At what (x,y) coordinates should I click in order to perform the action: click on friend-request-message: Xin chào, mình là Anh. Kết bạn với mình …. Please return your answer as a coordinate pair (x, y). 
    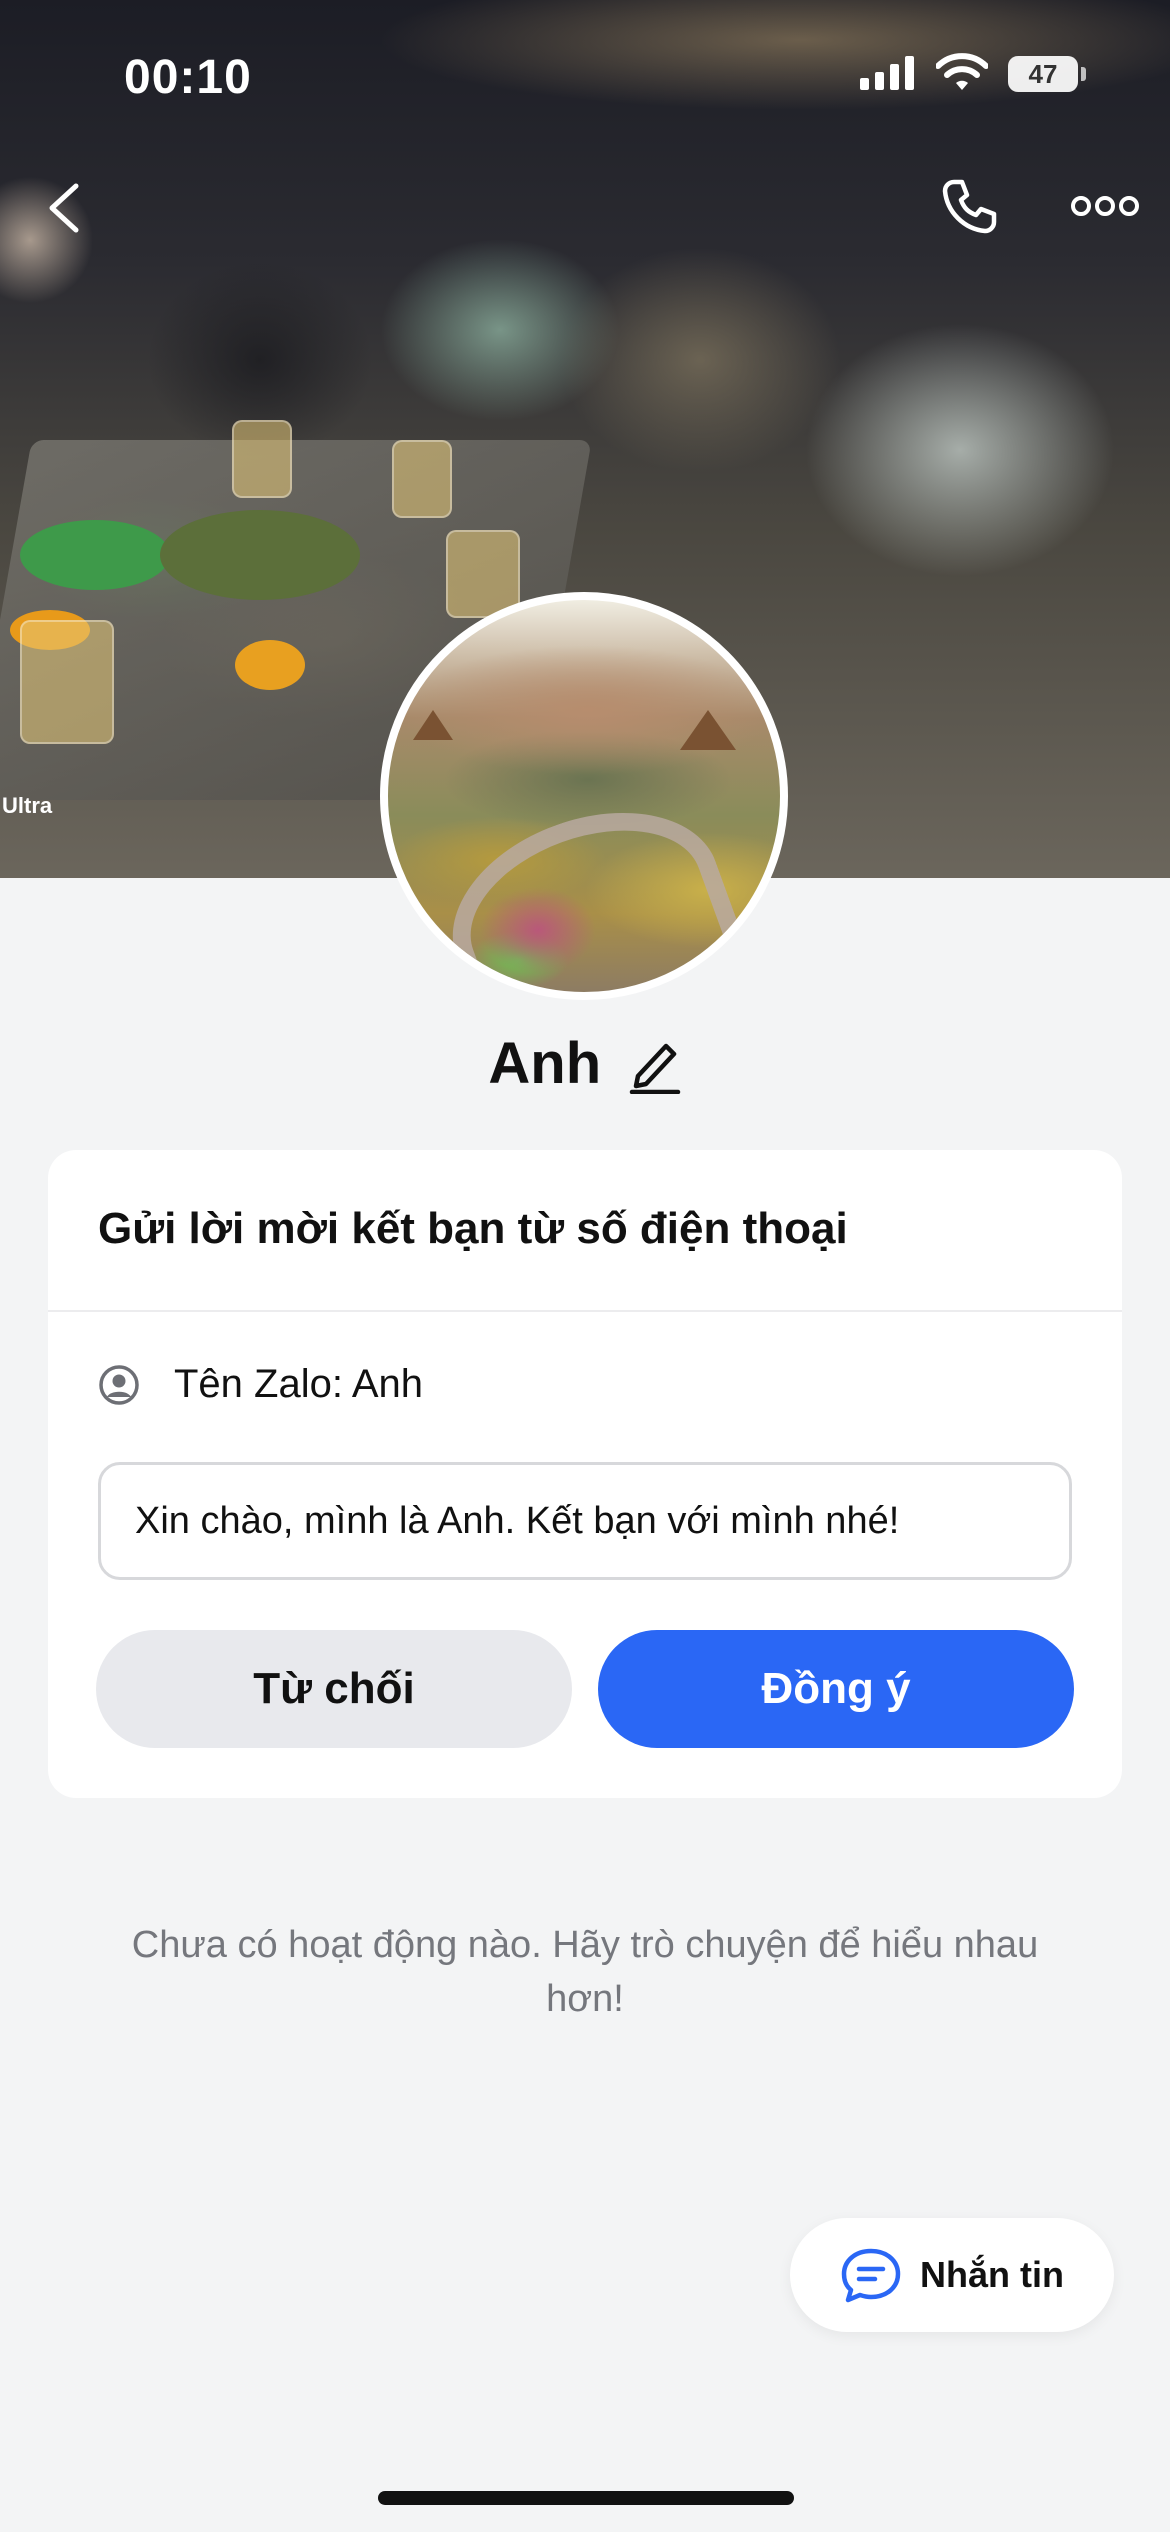
    Looking at the image, I should click on (585, 1521).